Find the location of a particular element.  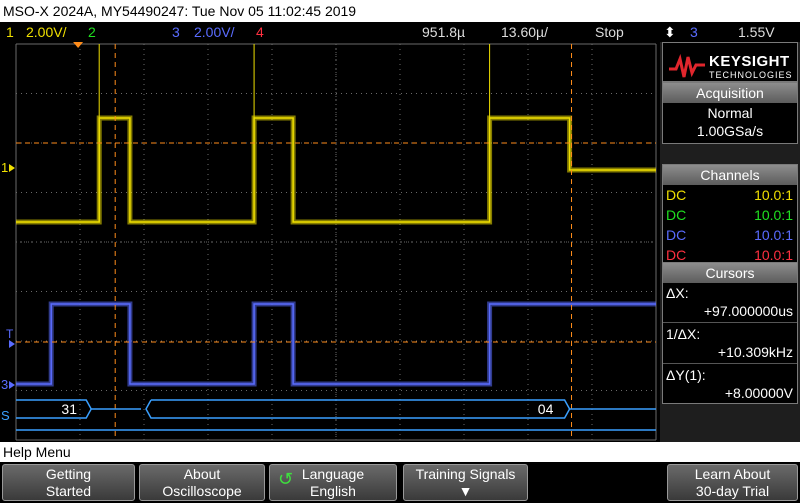

channel-row-2: DC 10.0:1 is located at coordinates (730, 215).